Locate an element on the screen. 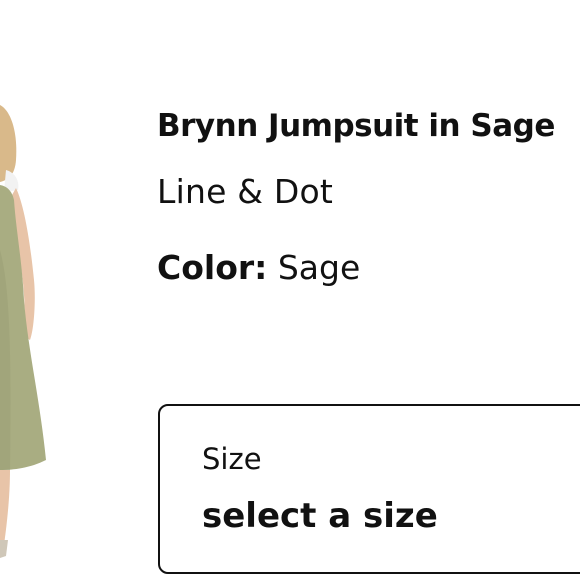 This screenshot has width=580, height=580. model-hair is located at coordinates (8, 143).